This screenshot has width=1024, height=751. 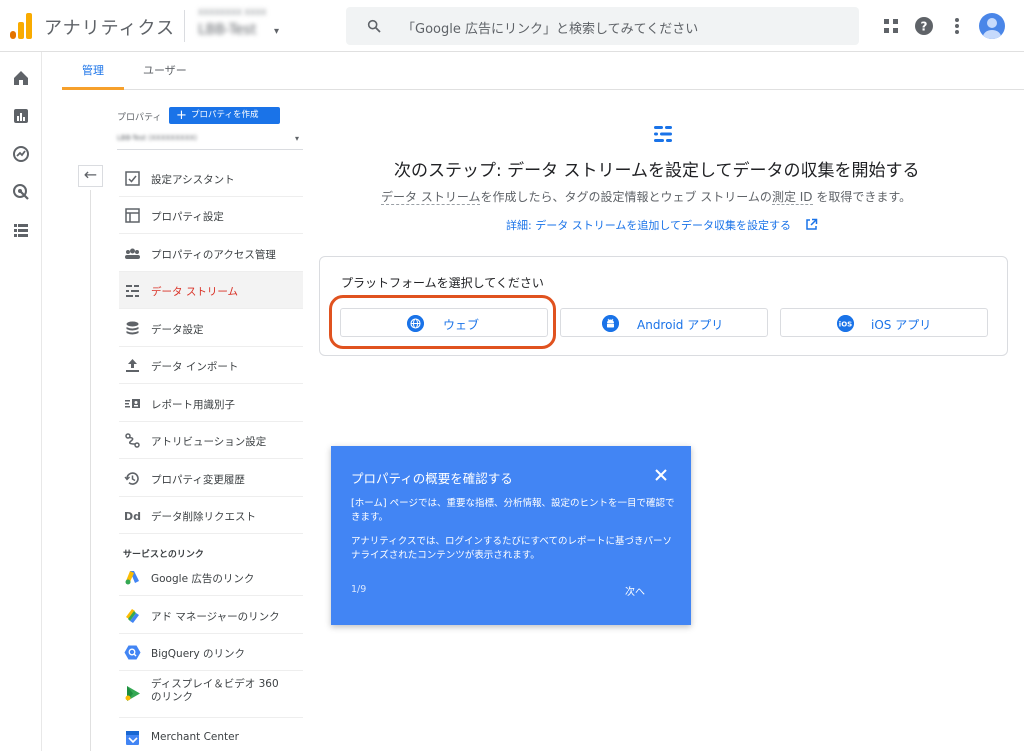 I want to click on nav-label: プロパティのアクセス管理, so click(x=213, y=255).